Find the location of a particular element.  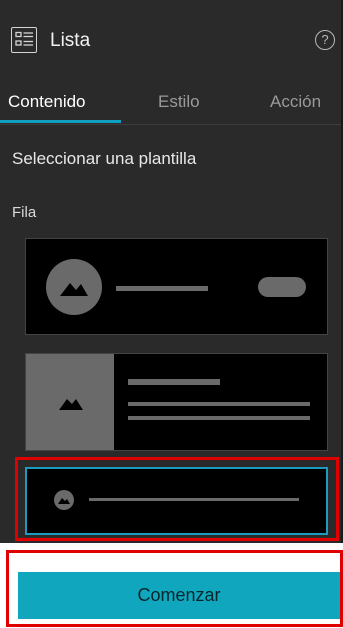

image-placeholder-icon is located at coordinates (74, 287).